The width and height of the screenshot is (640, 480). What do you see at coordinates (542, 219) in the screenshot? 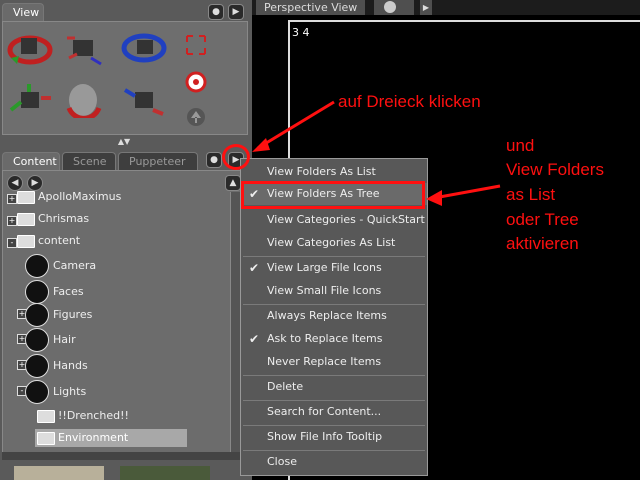
I see `annotation-line: oder Tree` at bounding box center [542, 219].